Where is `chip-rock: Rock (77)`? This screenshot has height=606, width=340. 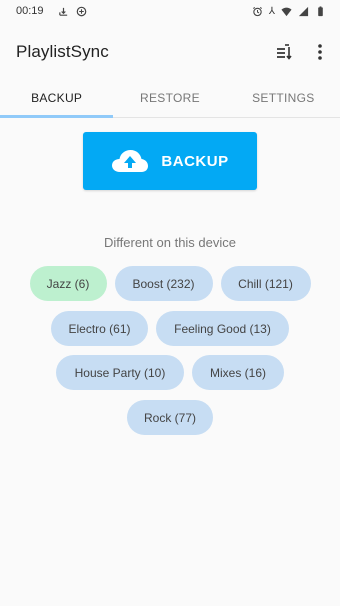
chip-rock: Rock (77) is located at coordinates (170, 417).